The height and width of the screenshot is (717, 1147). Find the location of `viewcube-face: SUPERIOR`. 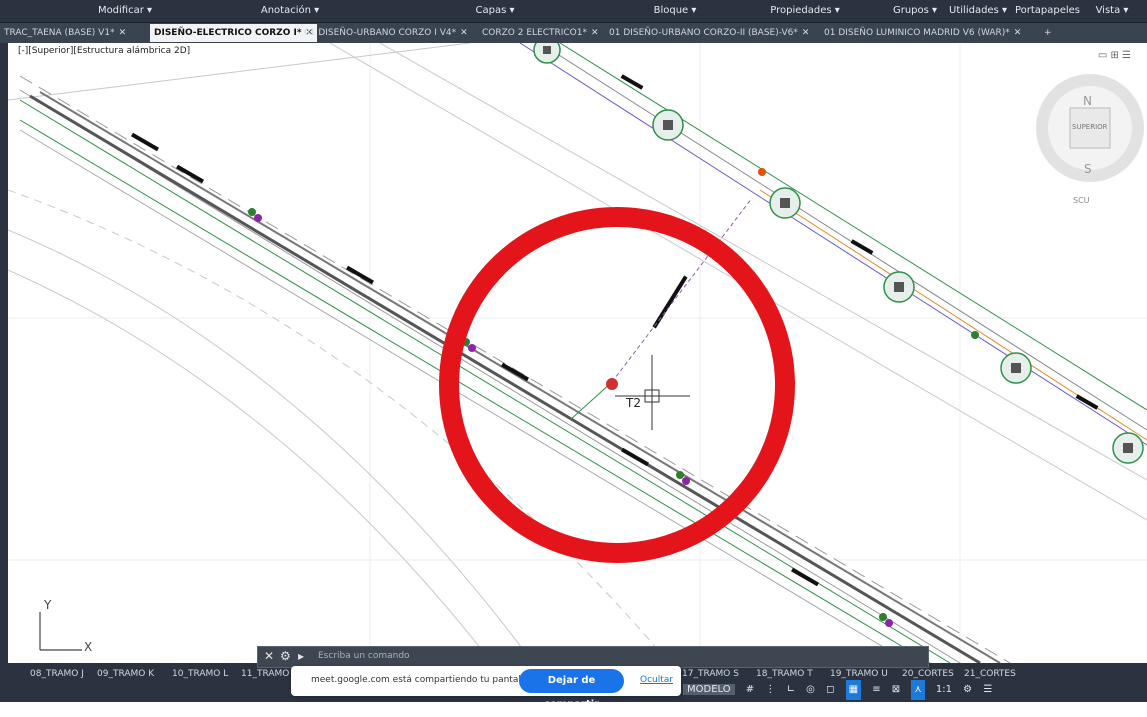

viewcube-face: SUPERIOR is located at coordinates (1090, 127).